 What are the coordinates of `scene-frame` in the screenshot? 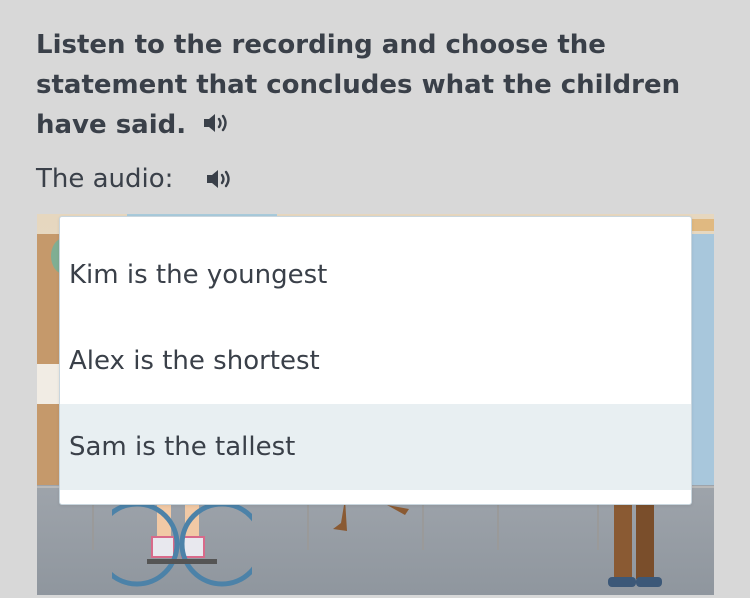 It's located at (702, 225).